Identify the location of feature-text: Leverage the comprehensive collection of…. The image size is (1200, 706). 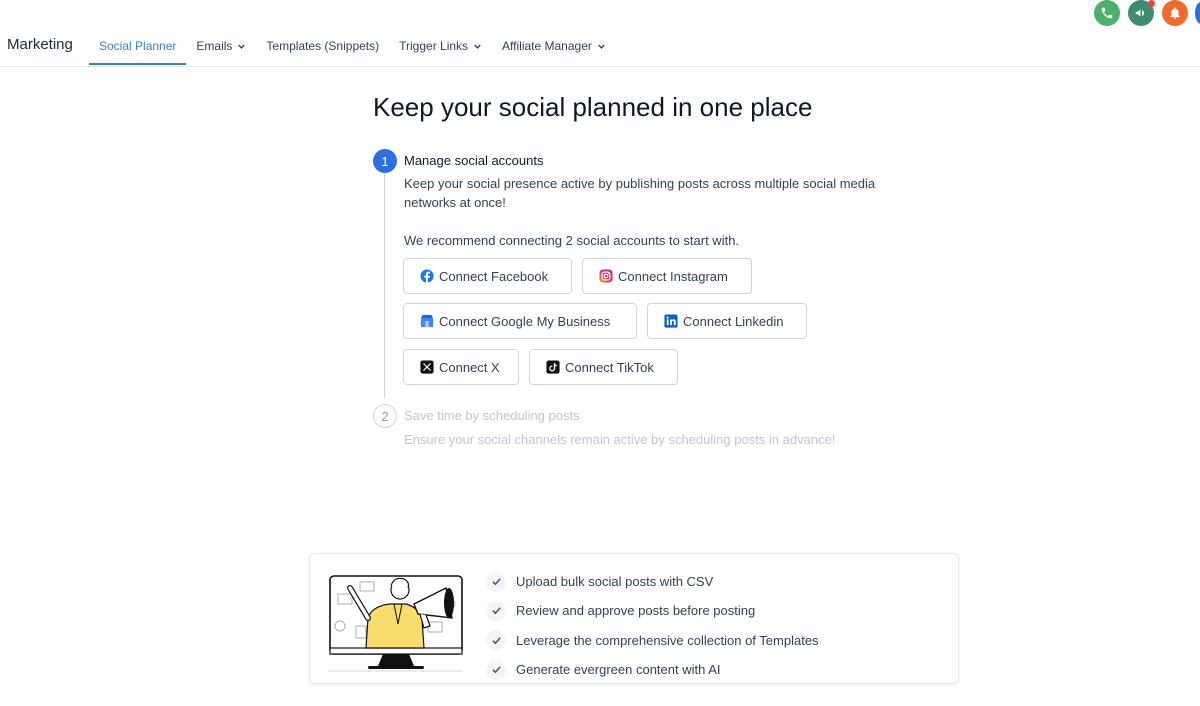
(667, 640).